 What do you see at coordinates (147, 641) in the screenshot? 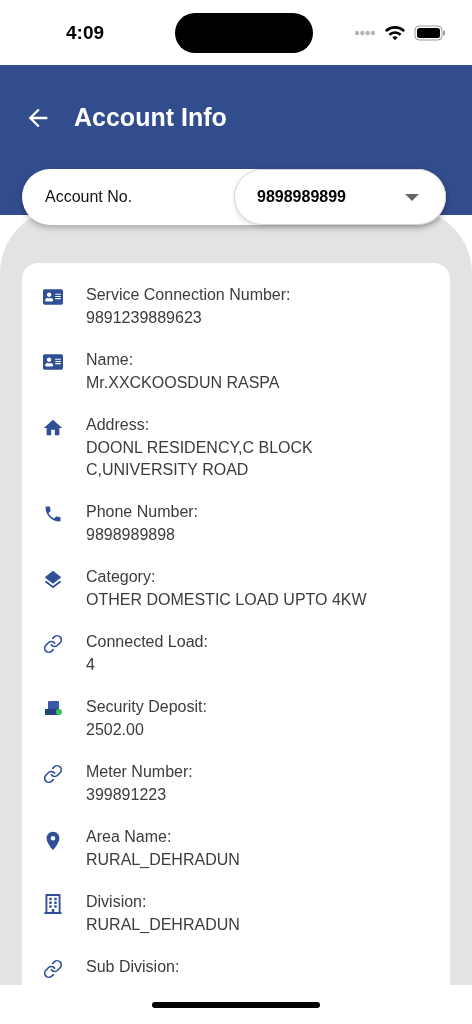
I see `detail-label: Connected Load:` at bounding box center [147, 641].